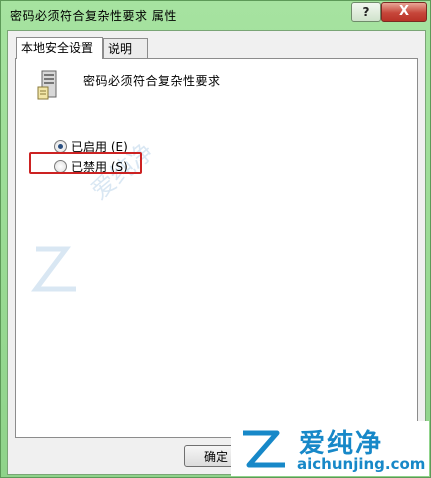 Image resolution: width=431 pixels, height=478 pixels. I want to click on tab-local-security-setting: 本地安全设置, so click(59, 48).